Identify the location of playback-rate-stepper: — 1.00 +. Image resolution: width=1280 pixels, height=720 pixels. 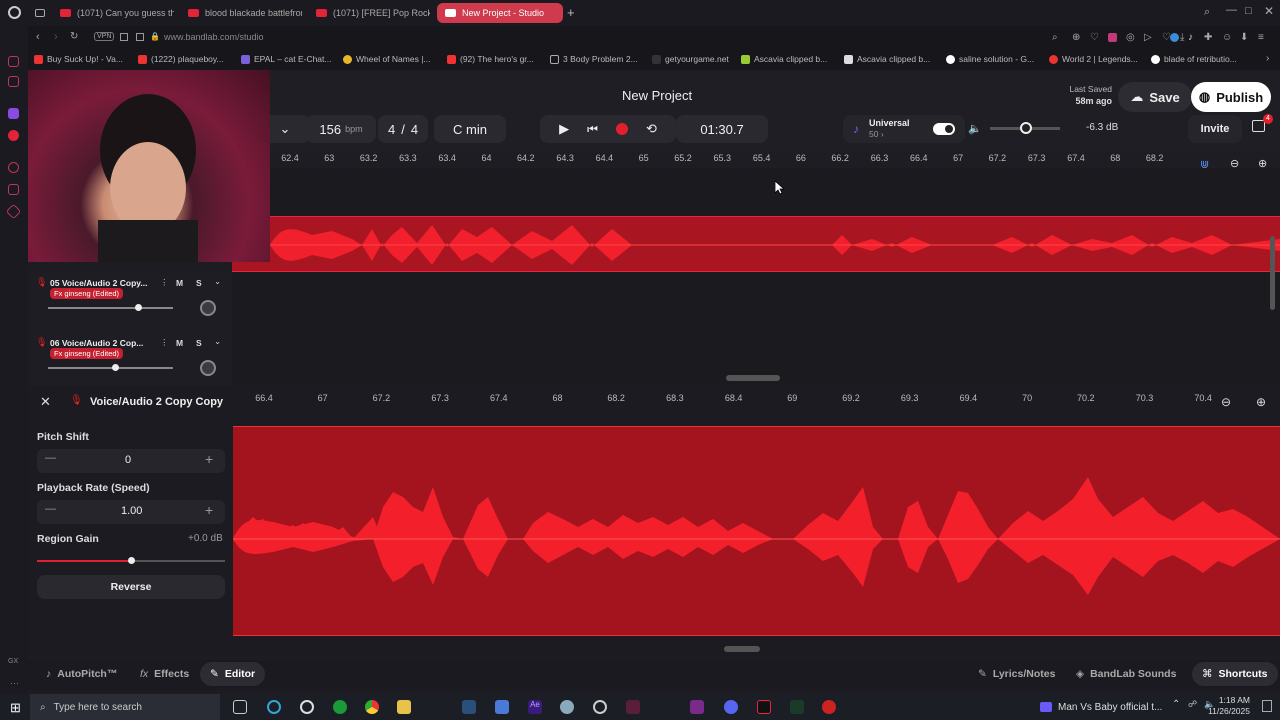
(131, 512).